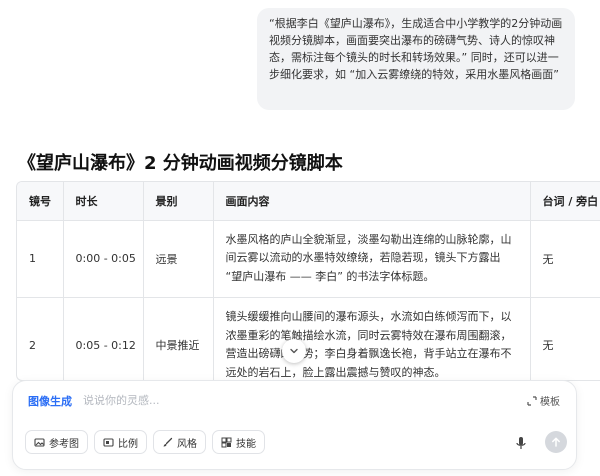 This screenshot has height=476, width=600. I want to click on microphone-icon, so click(521, 443).